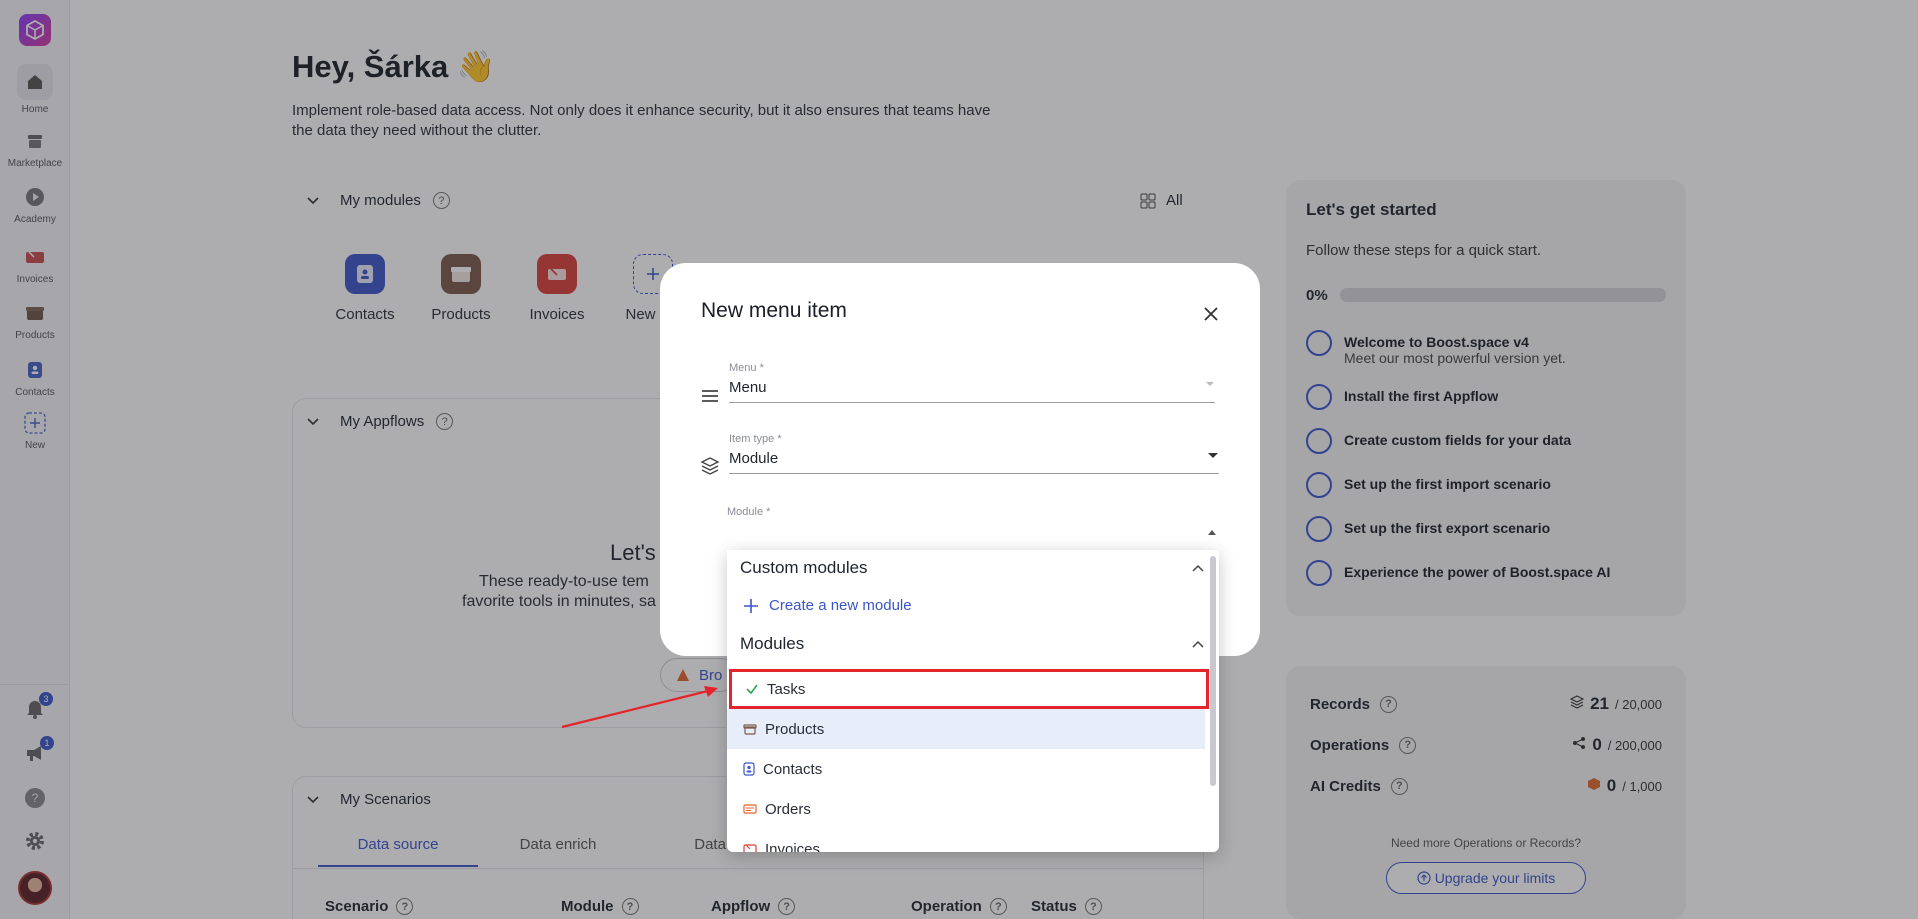 Image resolution: width=1918 pixels, height=919 pixels. Describe the element at coordinates (750, 809) in the screenshot. I see `order-icon` at that location.